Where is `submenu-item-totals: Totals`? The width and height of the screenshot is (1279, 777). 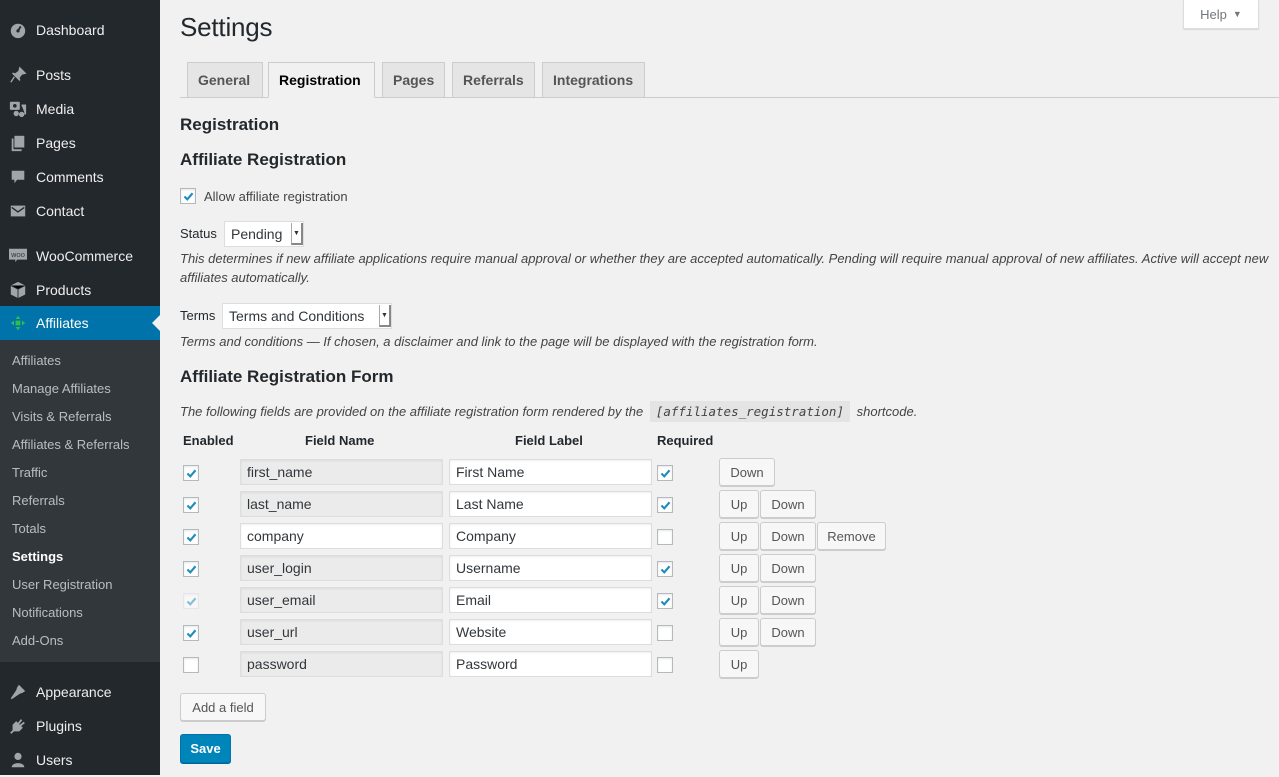 submenu-item-totals: Totals is located at coordinates (80, 529).